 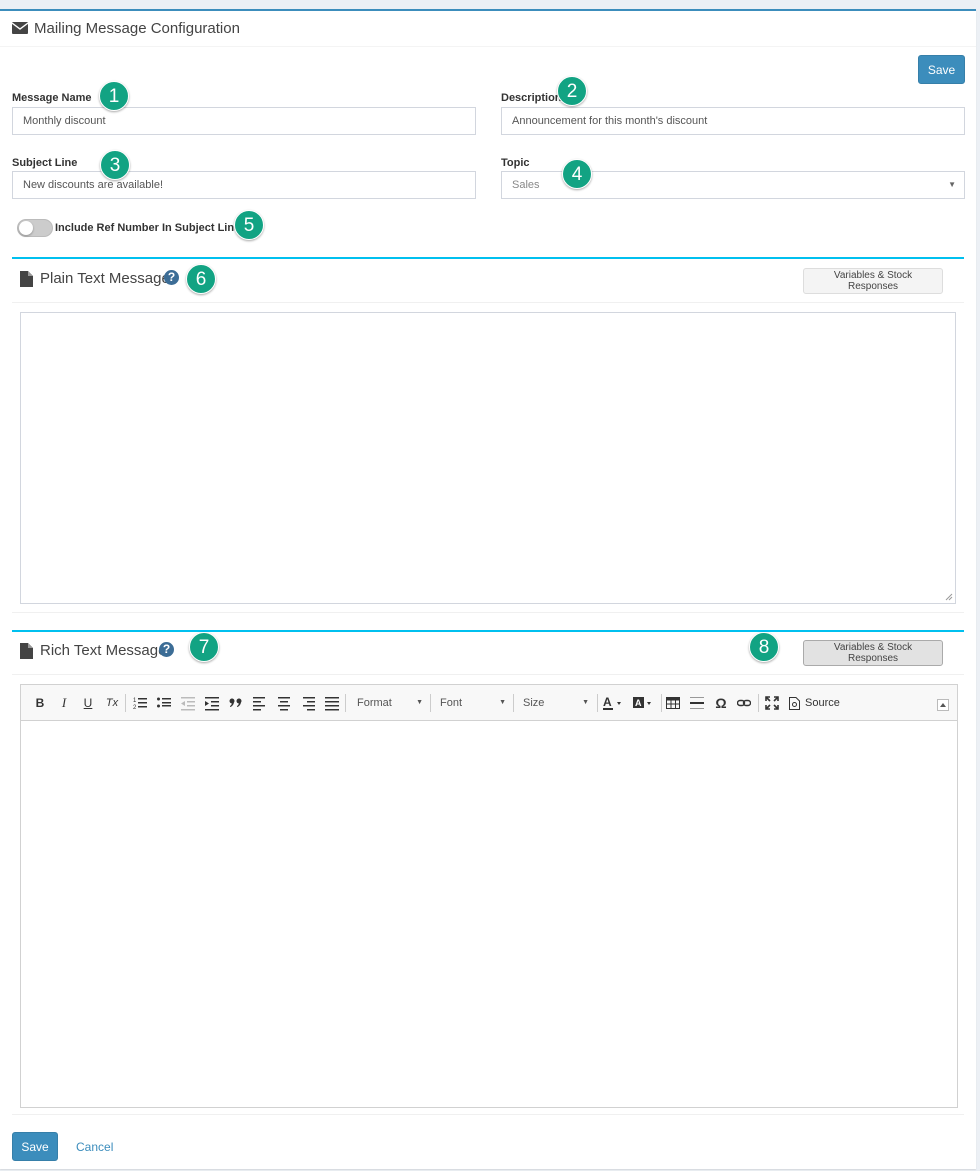 What do you see at coordinates (308, 703) in the screenshot?
I see `align-right-icon` at bounding box center [308, 703].